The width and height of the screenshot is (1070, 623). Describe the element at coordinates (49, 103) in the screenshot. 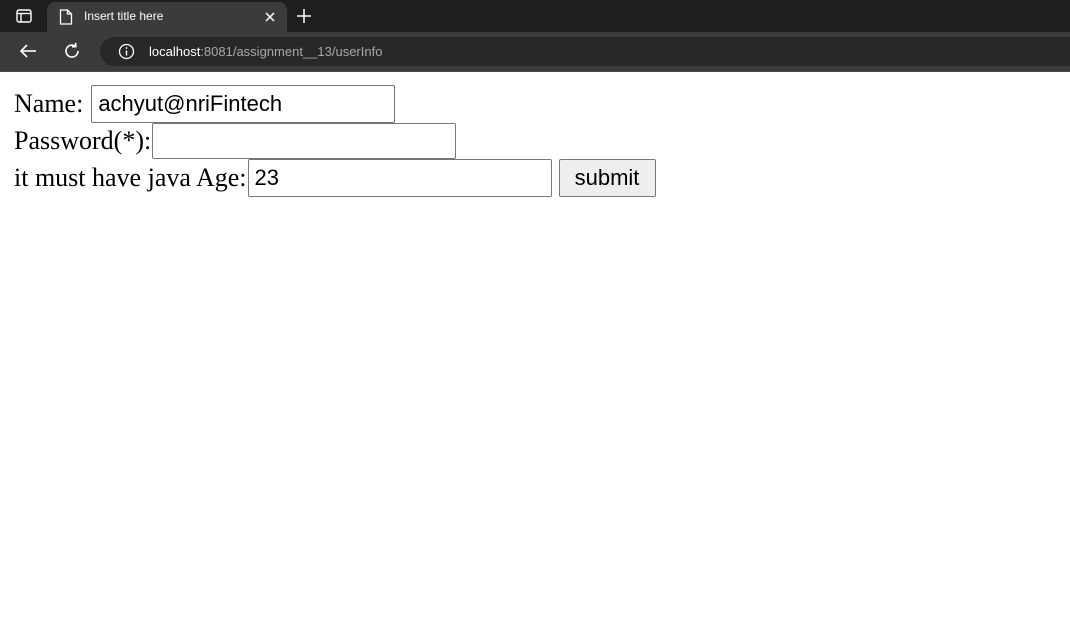

I see `name-label: Name:` at that location.